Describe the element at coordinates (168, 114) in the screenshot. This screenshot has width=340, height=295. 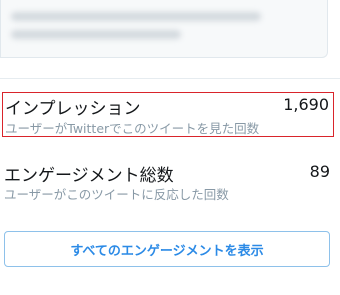
I see `impressions-metric: インプレッション ユーザーがTwitterでこのツイートを見た回数 1,690` at that location.